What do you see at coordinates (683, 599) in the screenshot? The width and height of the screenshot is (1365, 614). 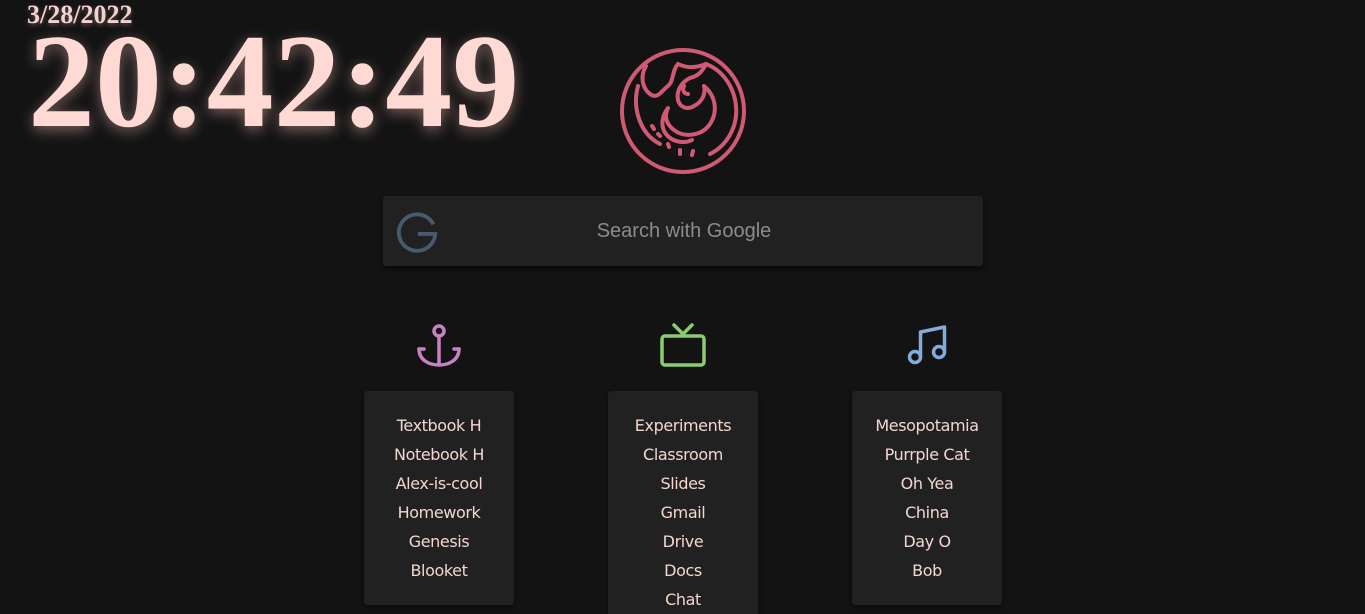 I see `link-item: Chat` at bounding box center [683, 599].